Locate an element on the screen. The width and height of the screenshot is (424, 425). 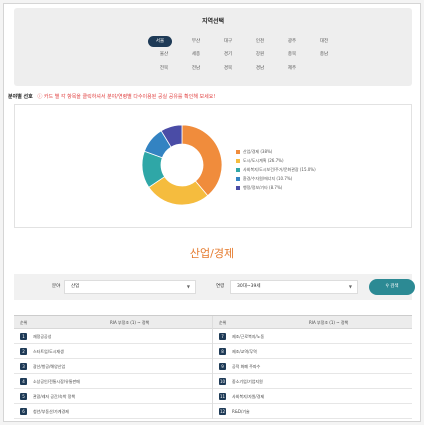
legend-label: 도시/도시계획 (26.7%) is located at coordinates (263, 160).